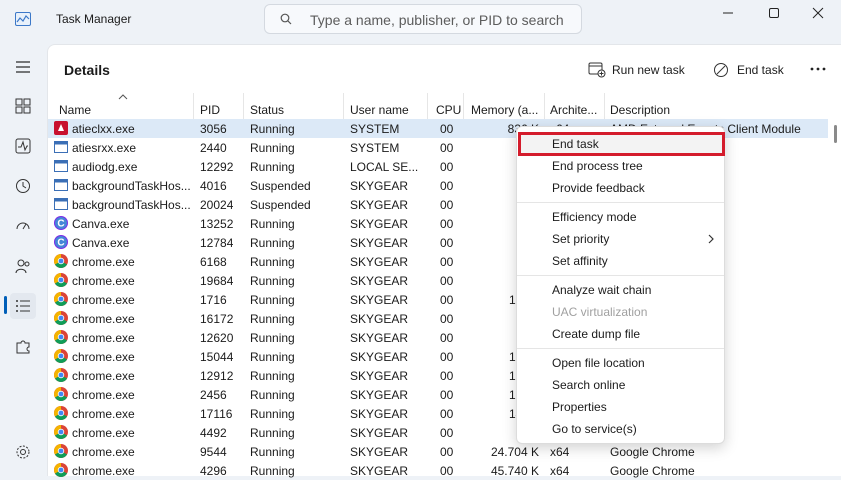  What do you see at coordinates (105, 167) in the screenshot?
I see `process-name-cell: audiodg.exe` at bounding box center [105, 167].